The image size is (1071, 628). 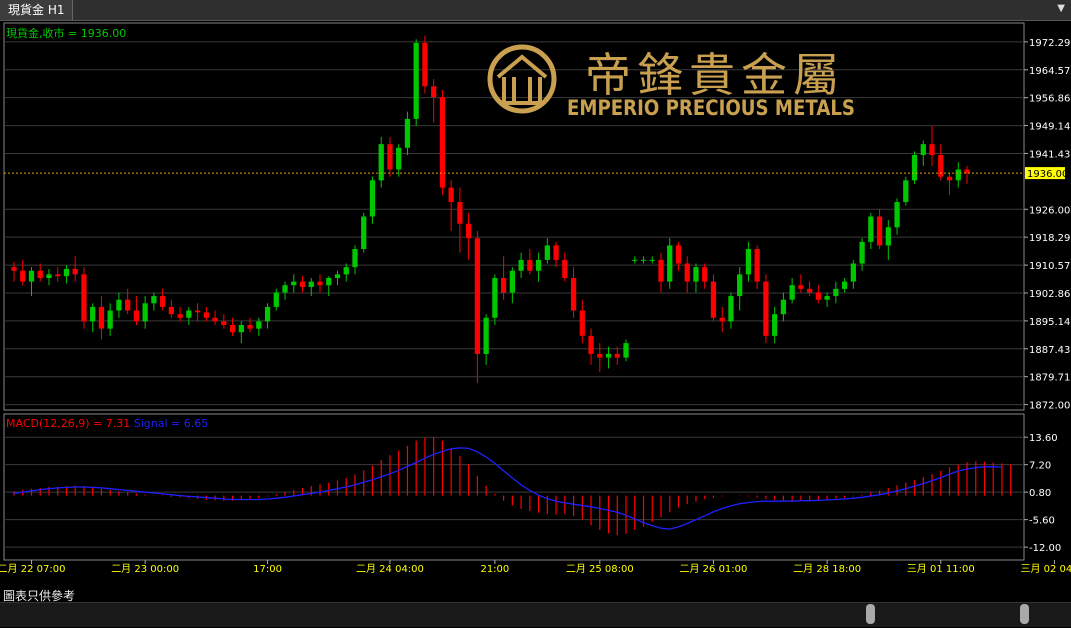 What do you see at coordinates (508, 488) in the screenshot?
I see `signal-line` at bounding box center [508, 488].